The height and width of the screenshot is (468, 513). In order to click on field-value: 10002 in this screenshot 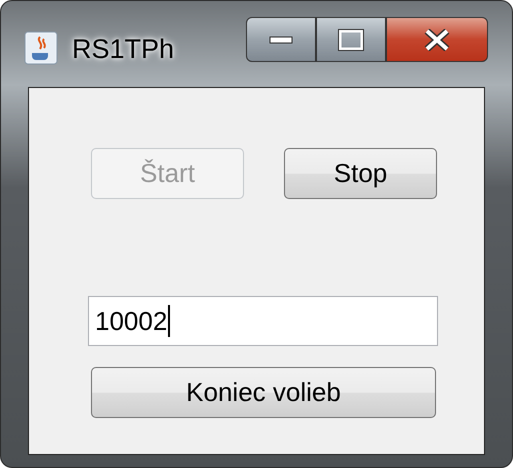, I will do `click(131, 321)`.